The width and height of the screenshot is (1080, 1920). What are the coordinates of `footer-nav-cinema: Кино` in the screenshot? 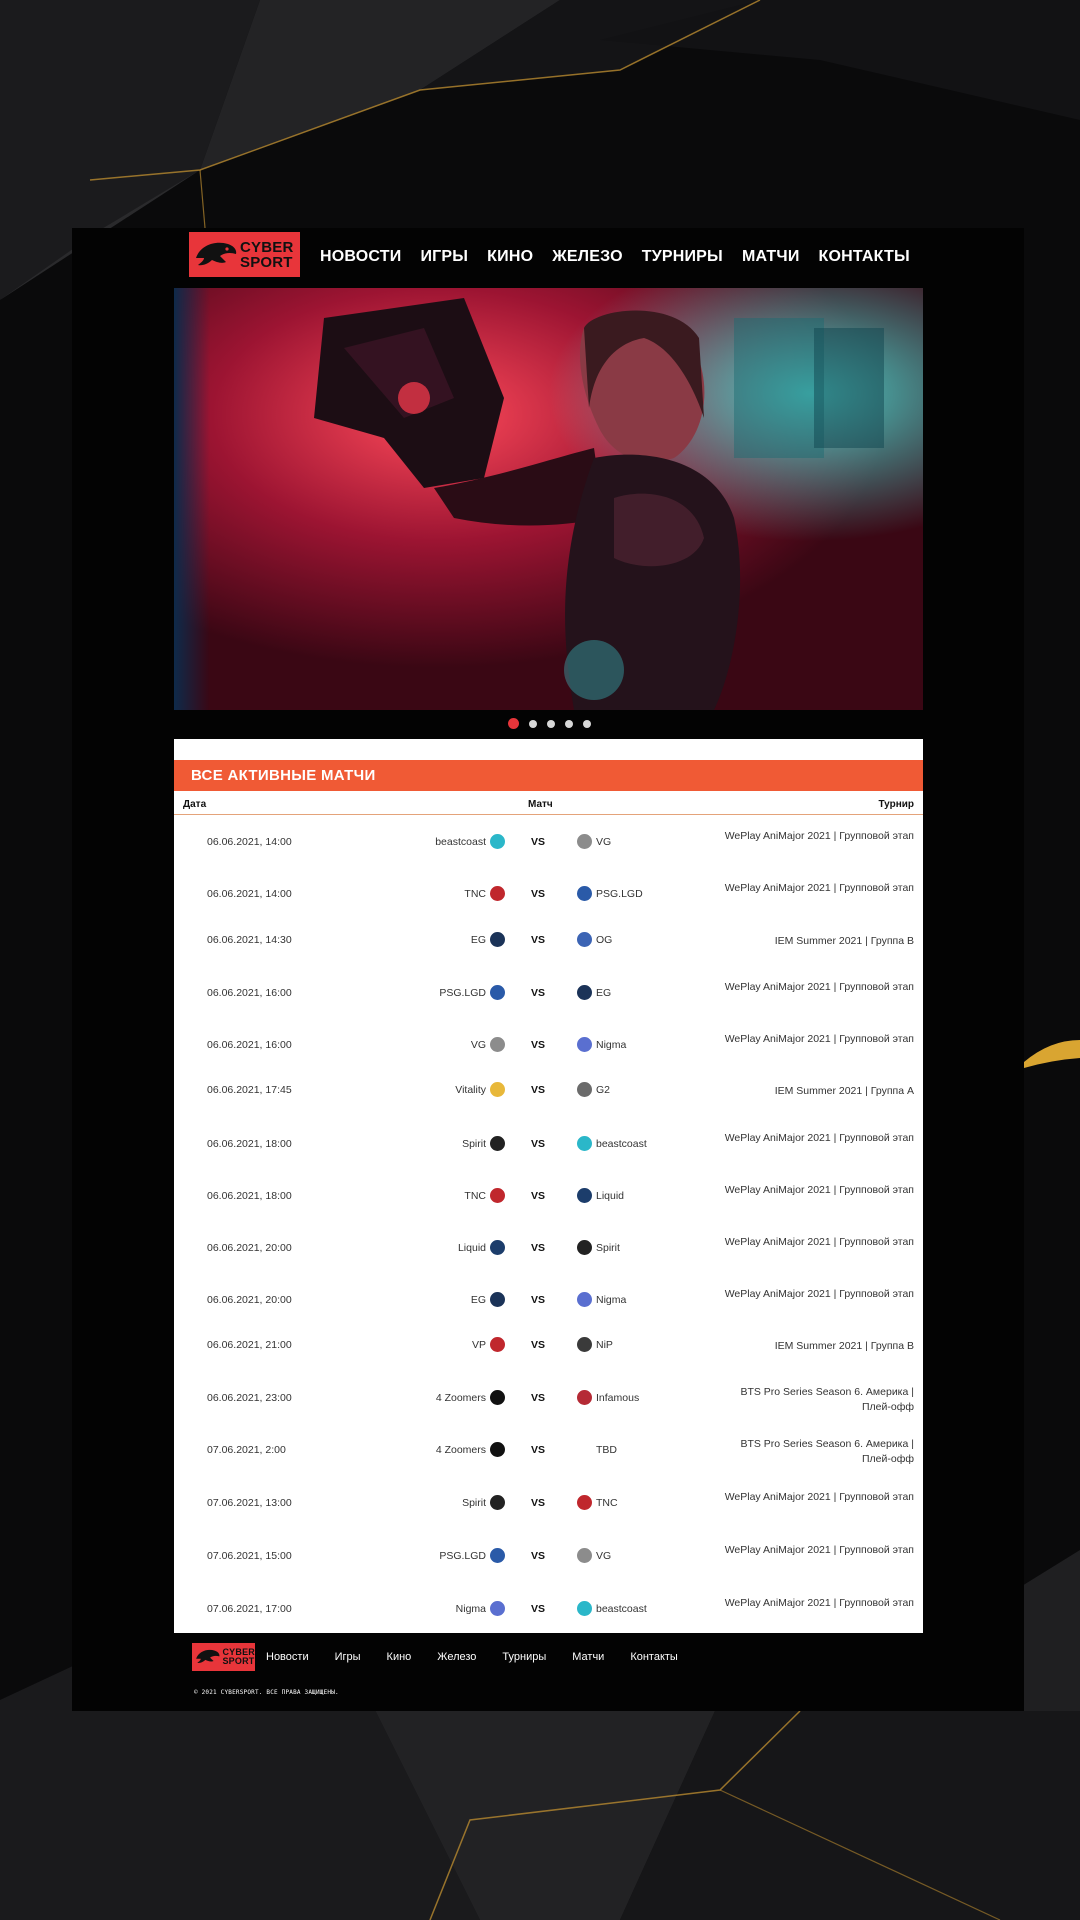 It's located at (399, 1657).